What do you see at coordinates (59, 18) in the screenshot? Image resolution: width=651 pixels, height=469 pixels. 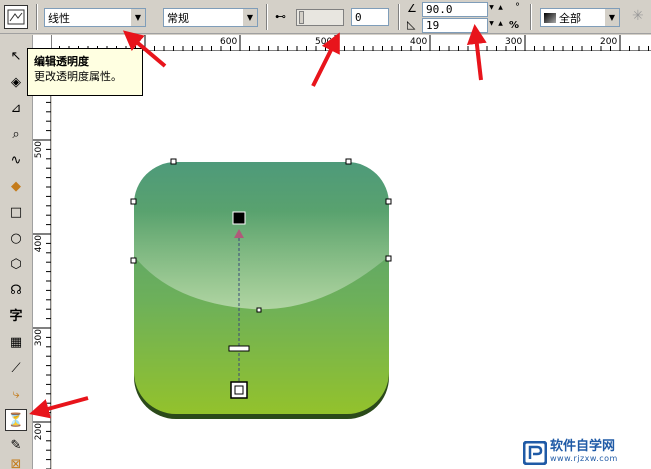 I see `transparency-type-value: 线性` at bounding box center [59, 18].